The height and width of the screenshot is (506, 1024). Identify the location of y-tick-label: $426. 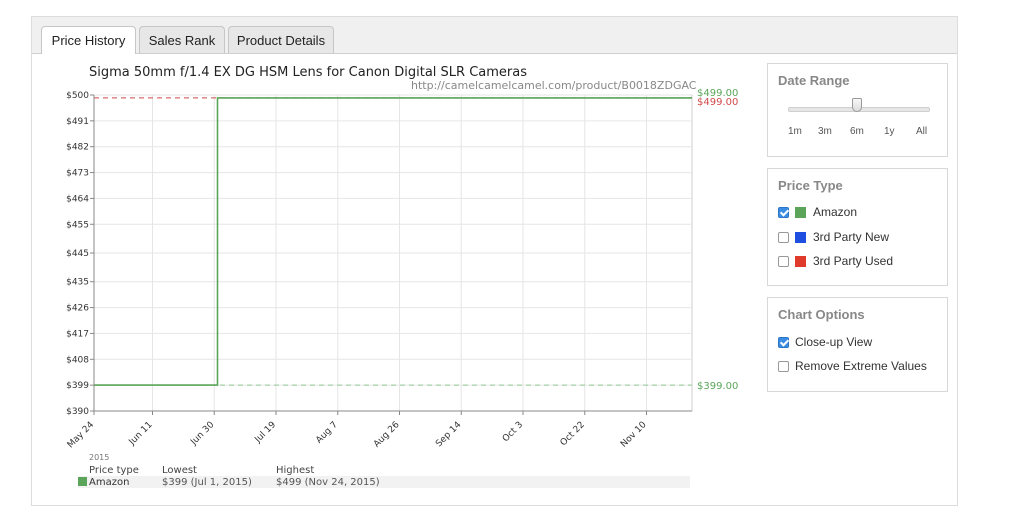
(77, 309).